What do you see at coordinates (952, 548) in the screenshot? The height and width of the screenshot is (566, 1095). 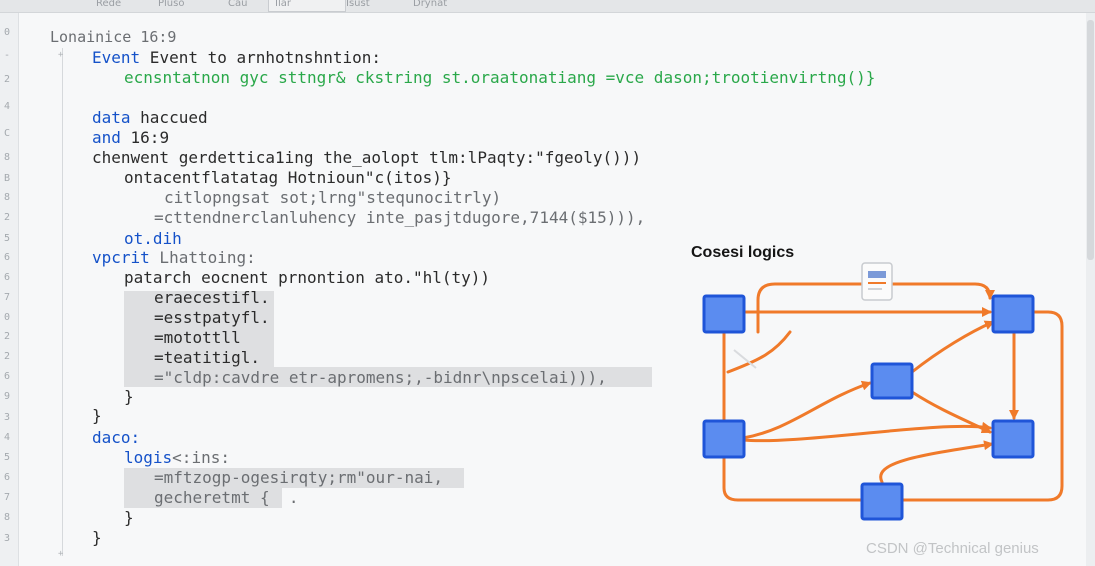 I see `watermark: CSDN @Technical genius` at bounding box center [952, 548].